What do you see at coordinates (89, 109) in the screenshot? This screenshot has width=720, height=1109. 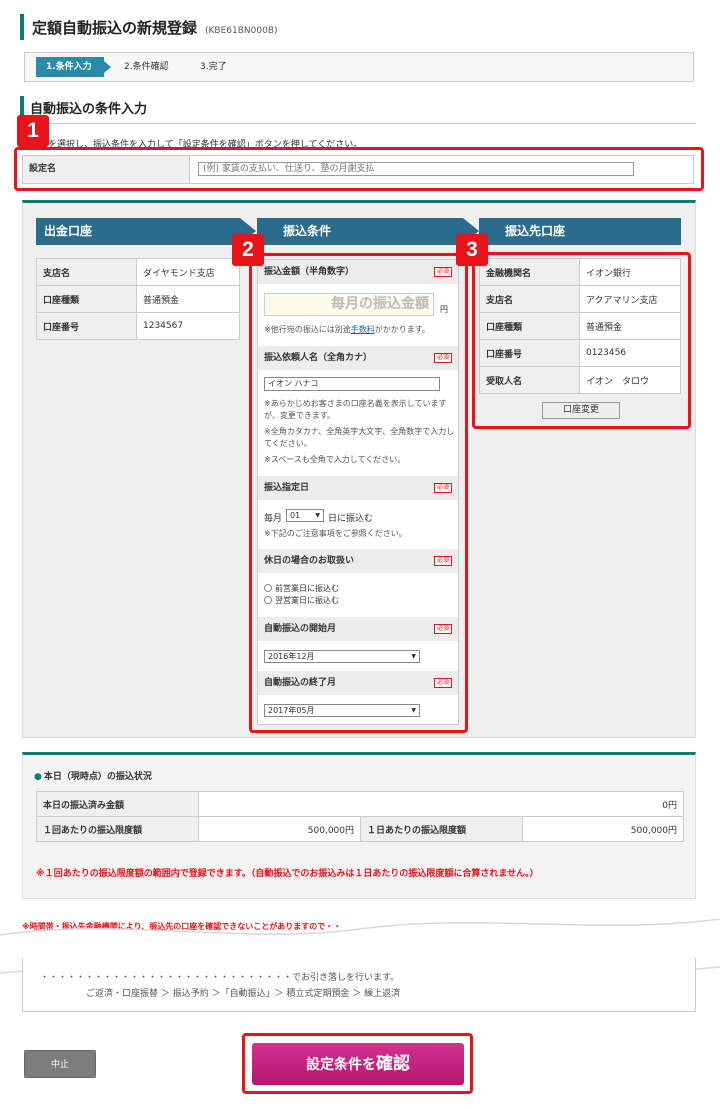 I see `section-title: 自動振込の条件入力` at bounding box center [89, 109].